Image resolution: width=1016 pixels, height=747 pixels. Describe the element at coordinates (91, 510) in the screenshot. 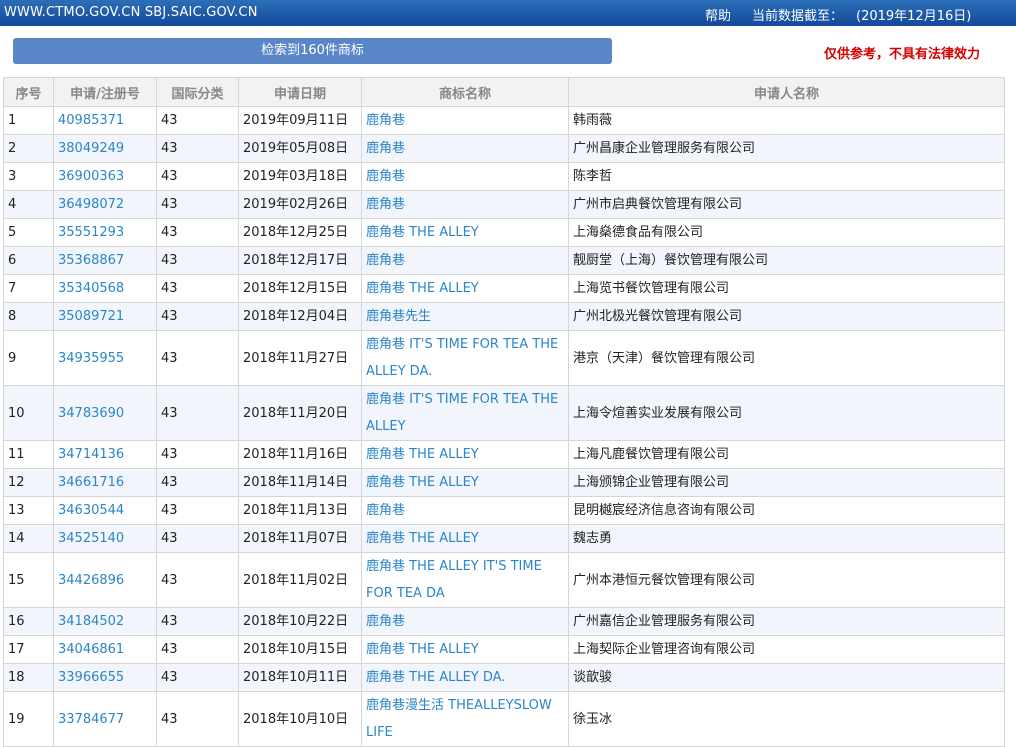

I see `reg-number-link: 34630544` at that location.